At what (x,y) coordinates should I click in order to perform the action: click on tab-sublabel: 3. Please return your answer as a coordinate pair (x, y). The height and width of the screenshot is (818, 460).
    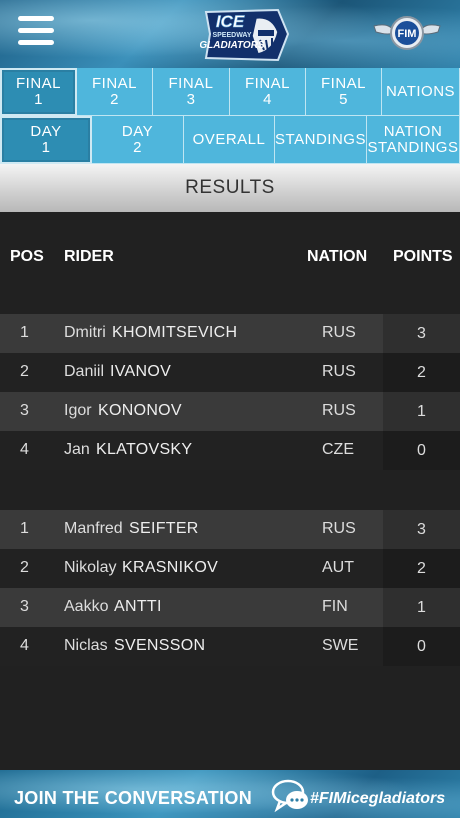
    Looking at the image, I should click on (191, 99).